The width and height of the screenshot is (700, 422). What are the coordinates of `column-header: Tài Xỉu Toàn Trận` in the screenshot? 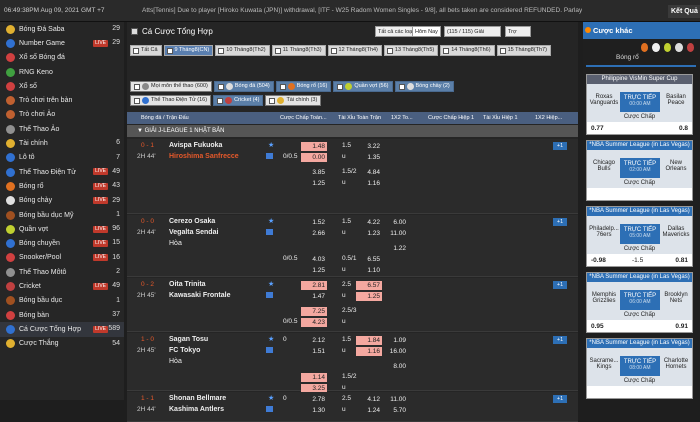 It's located at (361, 118).